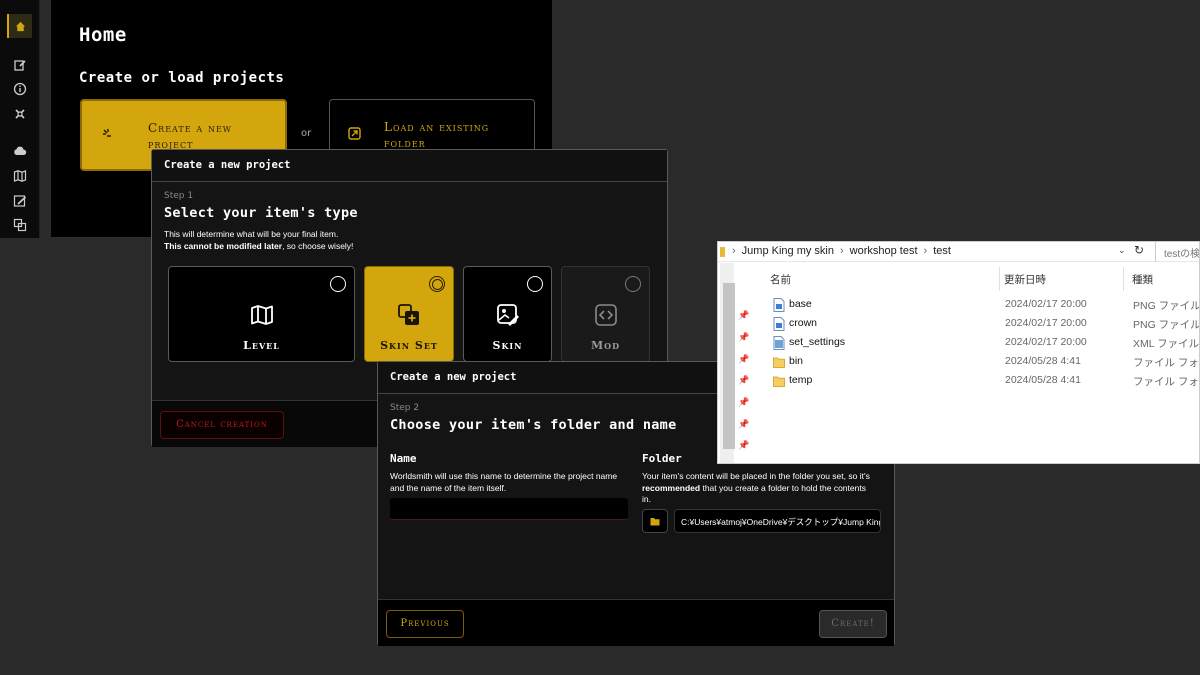  Describe the element at coordinates (437, 127) in the screenshot. I see `load-label-line1: Load an existing` at that location.